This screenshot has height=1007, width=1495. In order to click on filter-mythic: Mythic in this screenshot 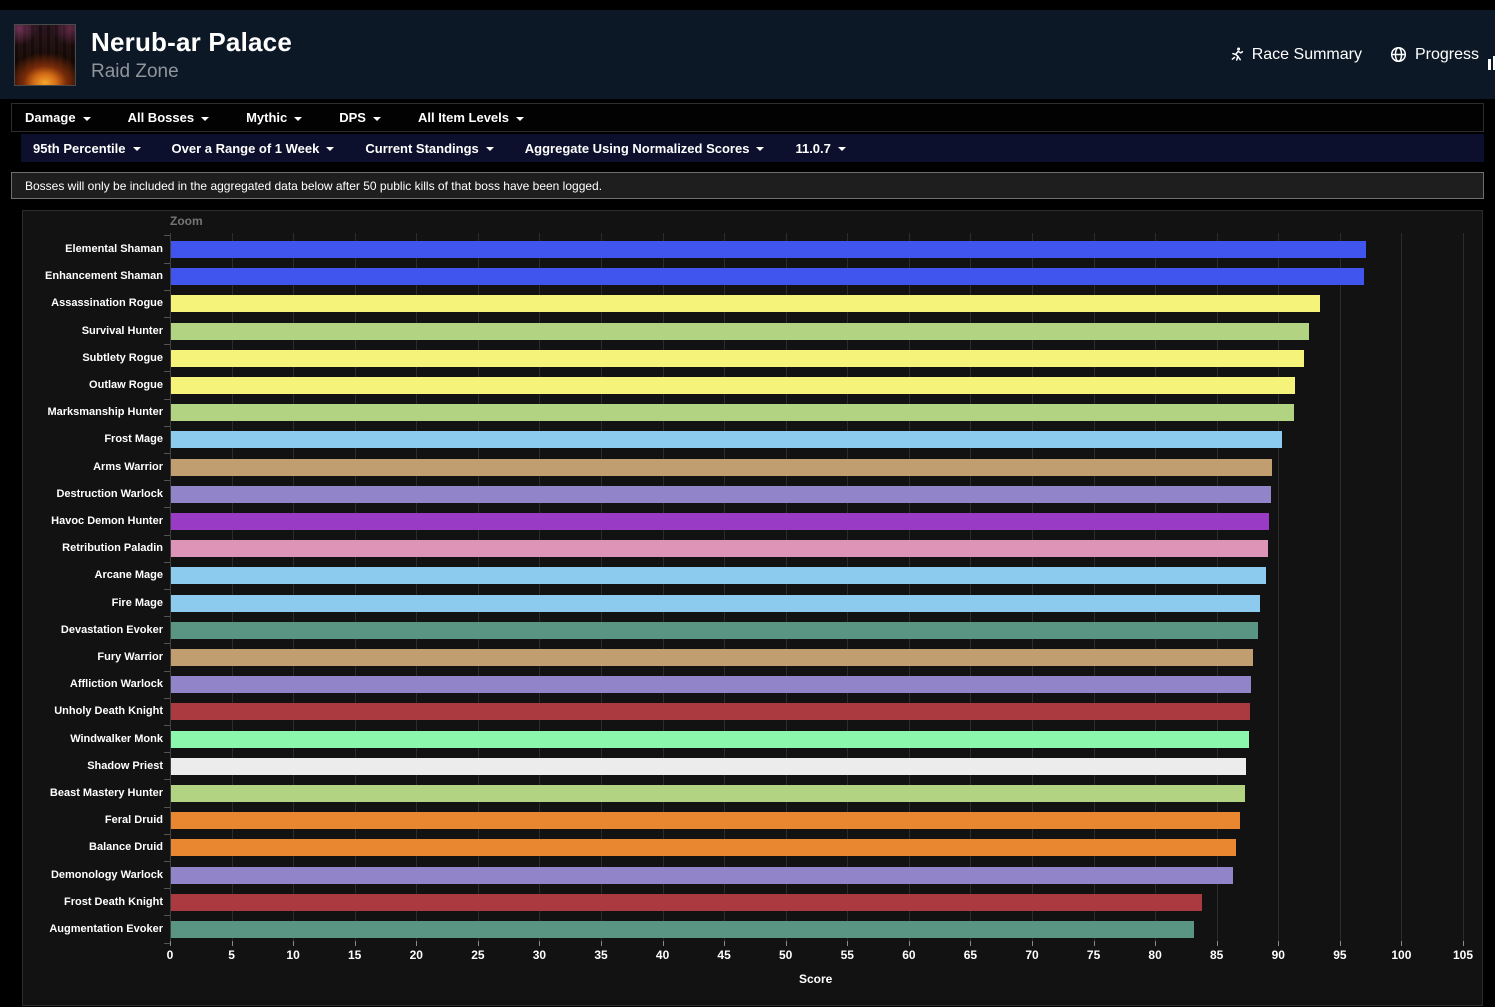, I will do `click(274, 117)`.